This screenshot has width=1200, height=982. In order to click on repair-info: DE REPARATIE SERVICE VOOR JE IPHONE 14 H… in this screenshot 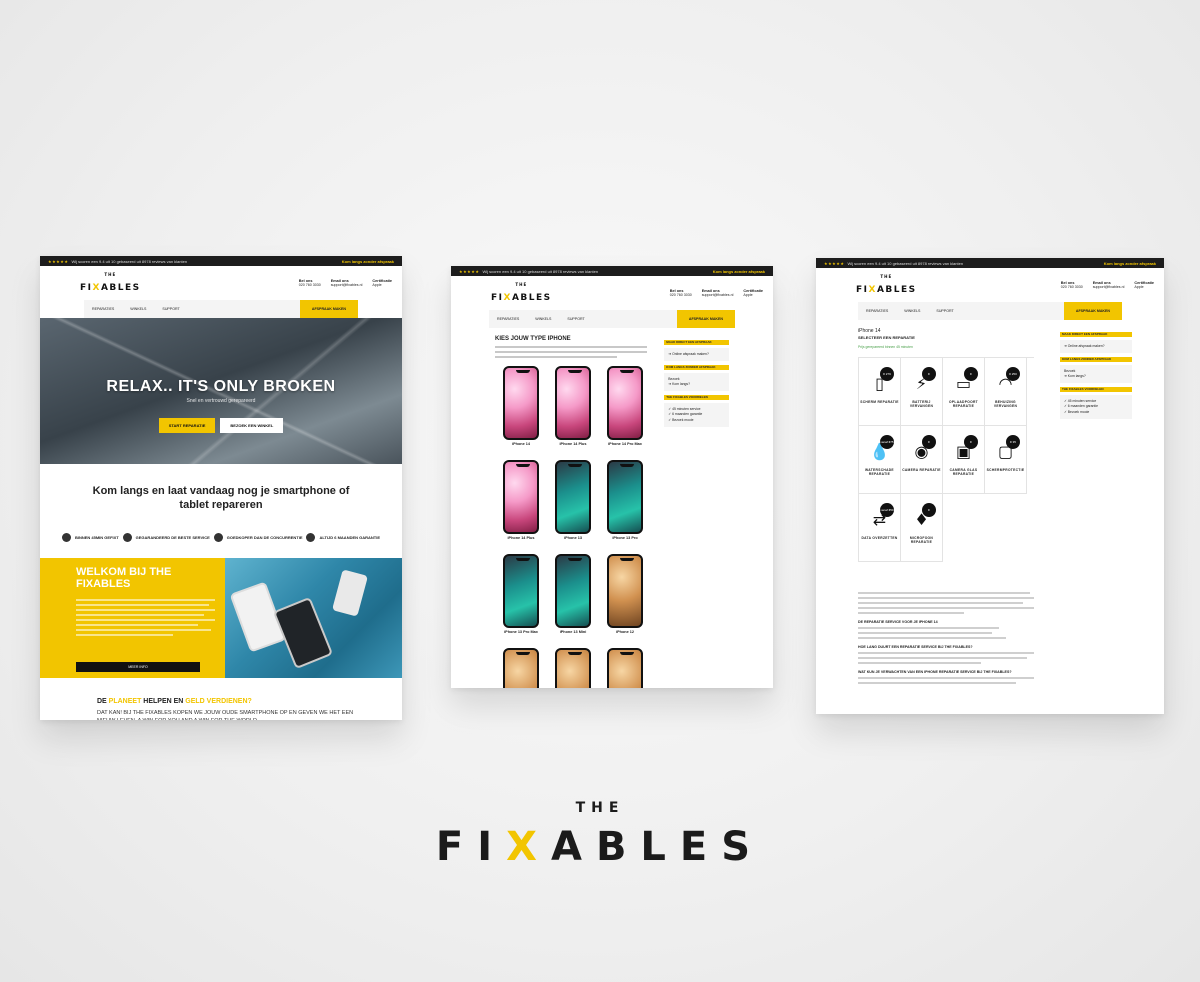, I will do `click(946, 638)`.